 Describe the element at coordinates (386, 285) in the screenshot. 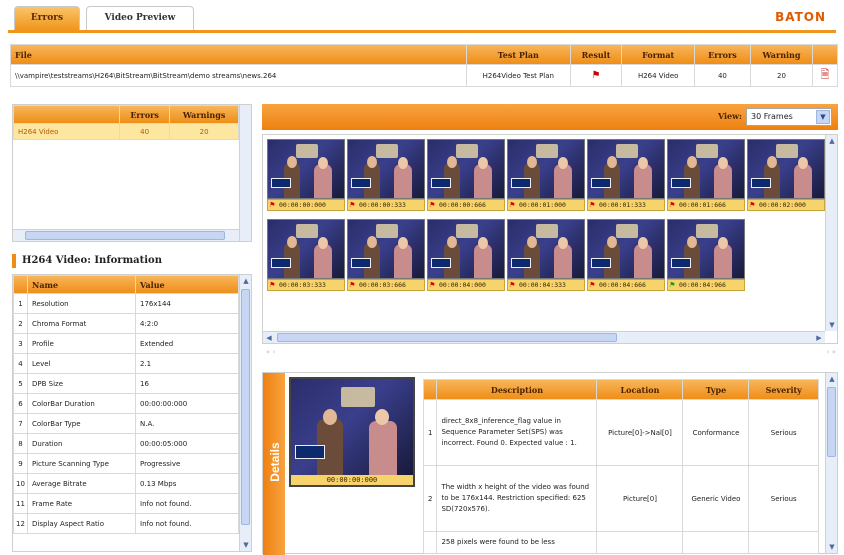

I see `frame-timecode: ⚑ 00:00:03:666` at that location.